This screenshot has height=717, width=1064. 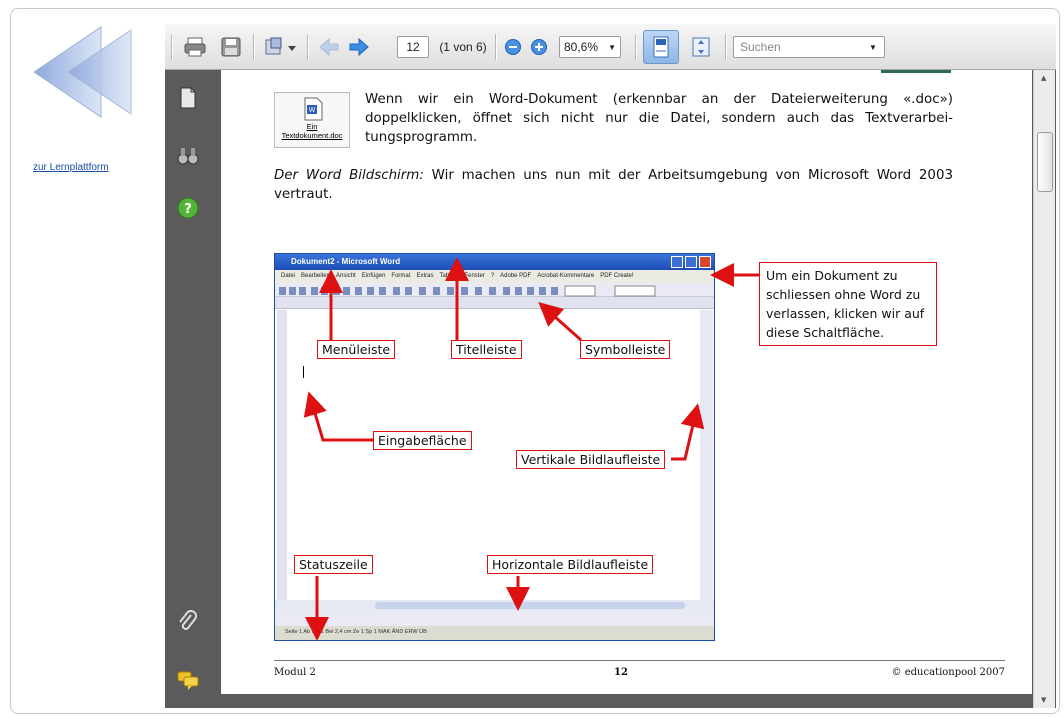 I want to click on chevron-down-icon: ▼, so click(x=612, y=47).